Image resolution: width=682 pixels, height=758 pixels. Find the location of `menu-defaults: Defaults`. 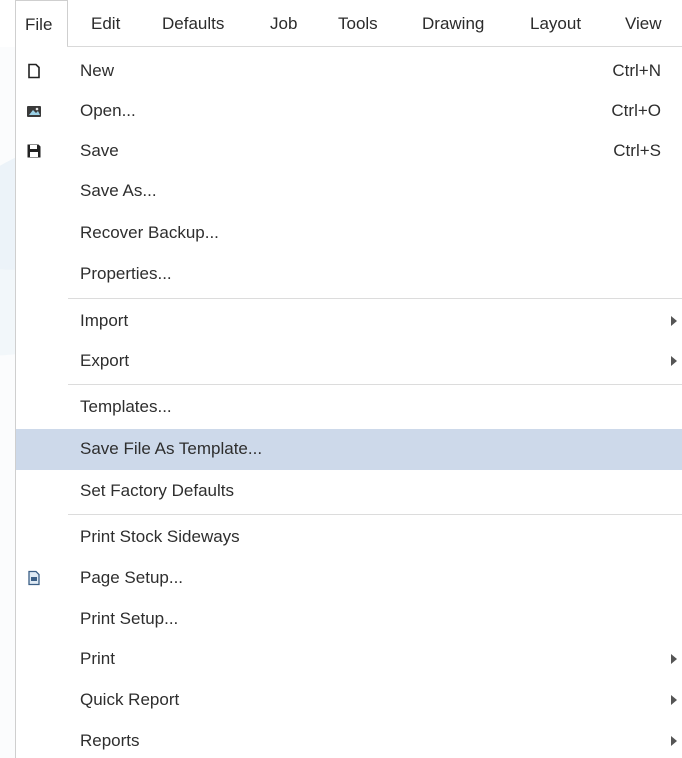

menu-defaults: Defaults is located at coordinates (193, 23).